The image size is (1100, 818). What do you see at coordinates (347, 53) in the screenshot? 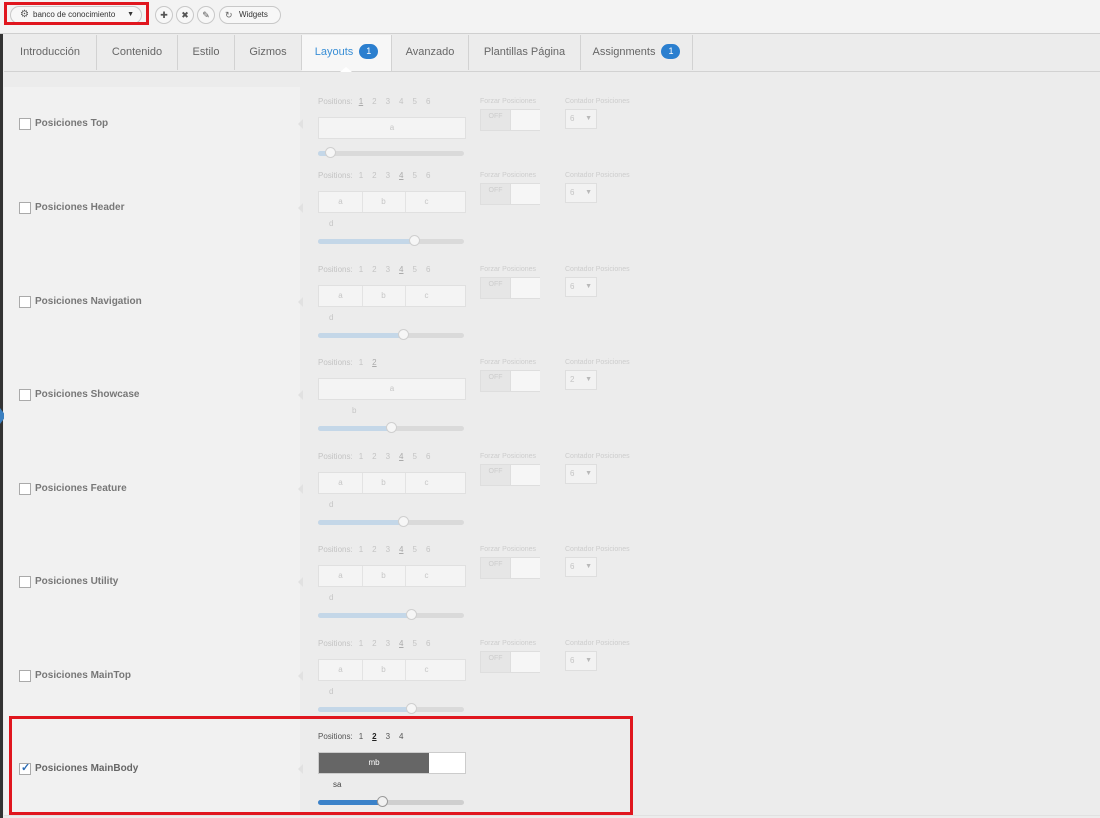
I see `tab-layouts: Layouts 1` at bounding box center [347, 53].